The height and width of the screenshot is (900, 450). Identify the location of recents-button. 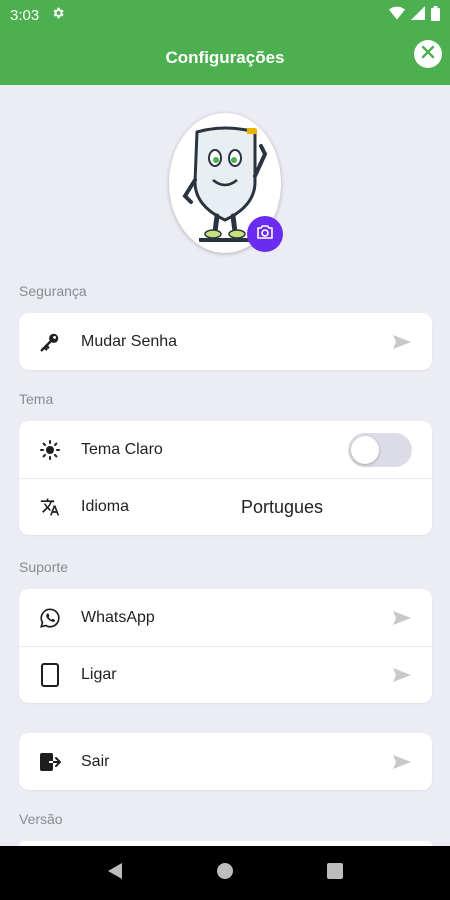
(335, 873).